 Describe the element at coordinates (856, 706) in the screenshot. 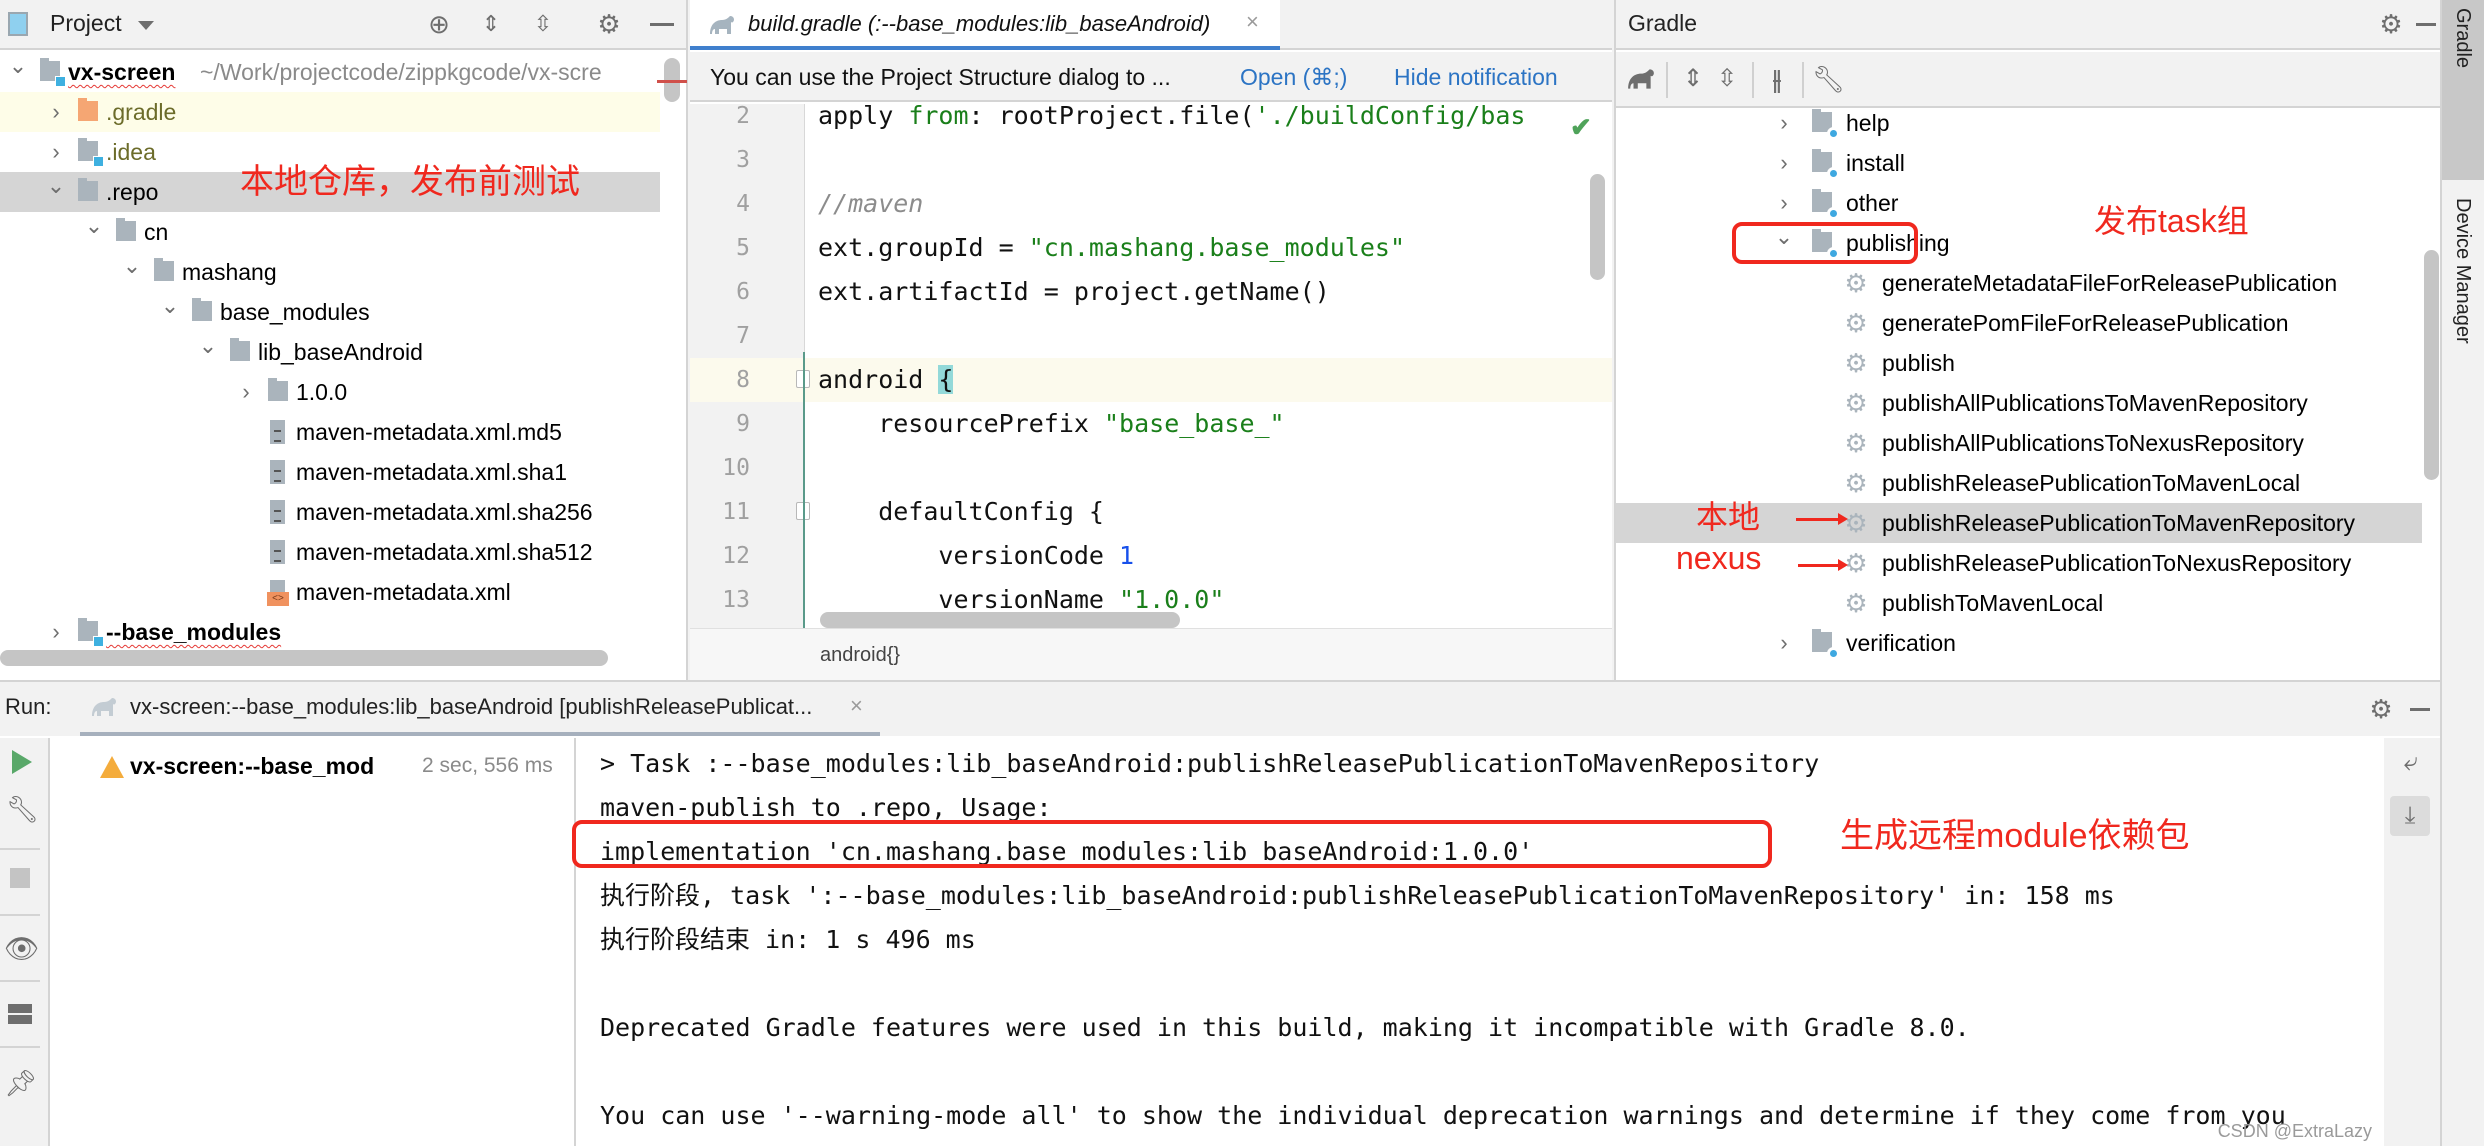

I see `close-run-tab-icon: ×` at that location.